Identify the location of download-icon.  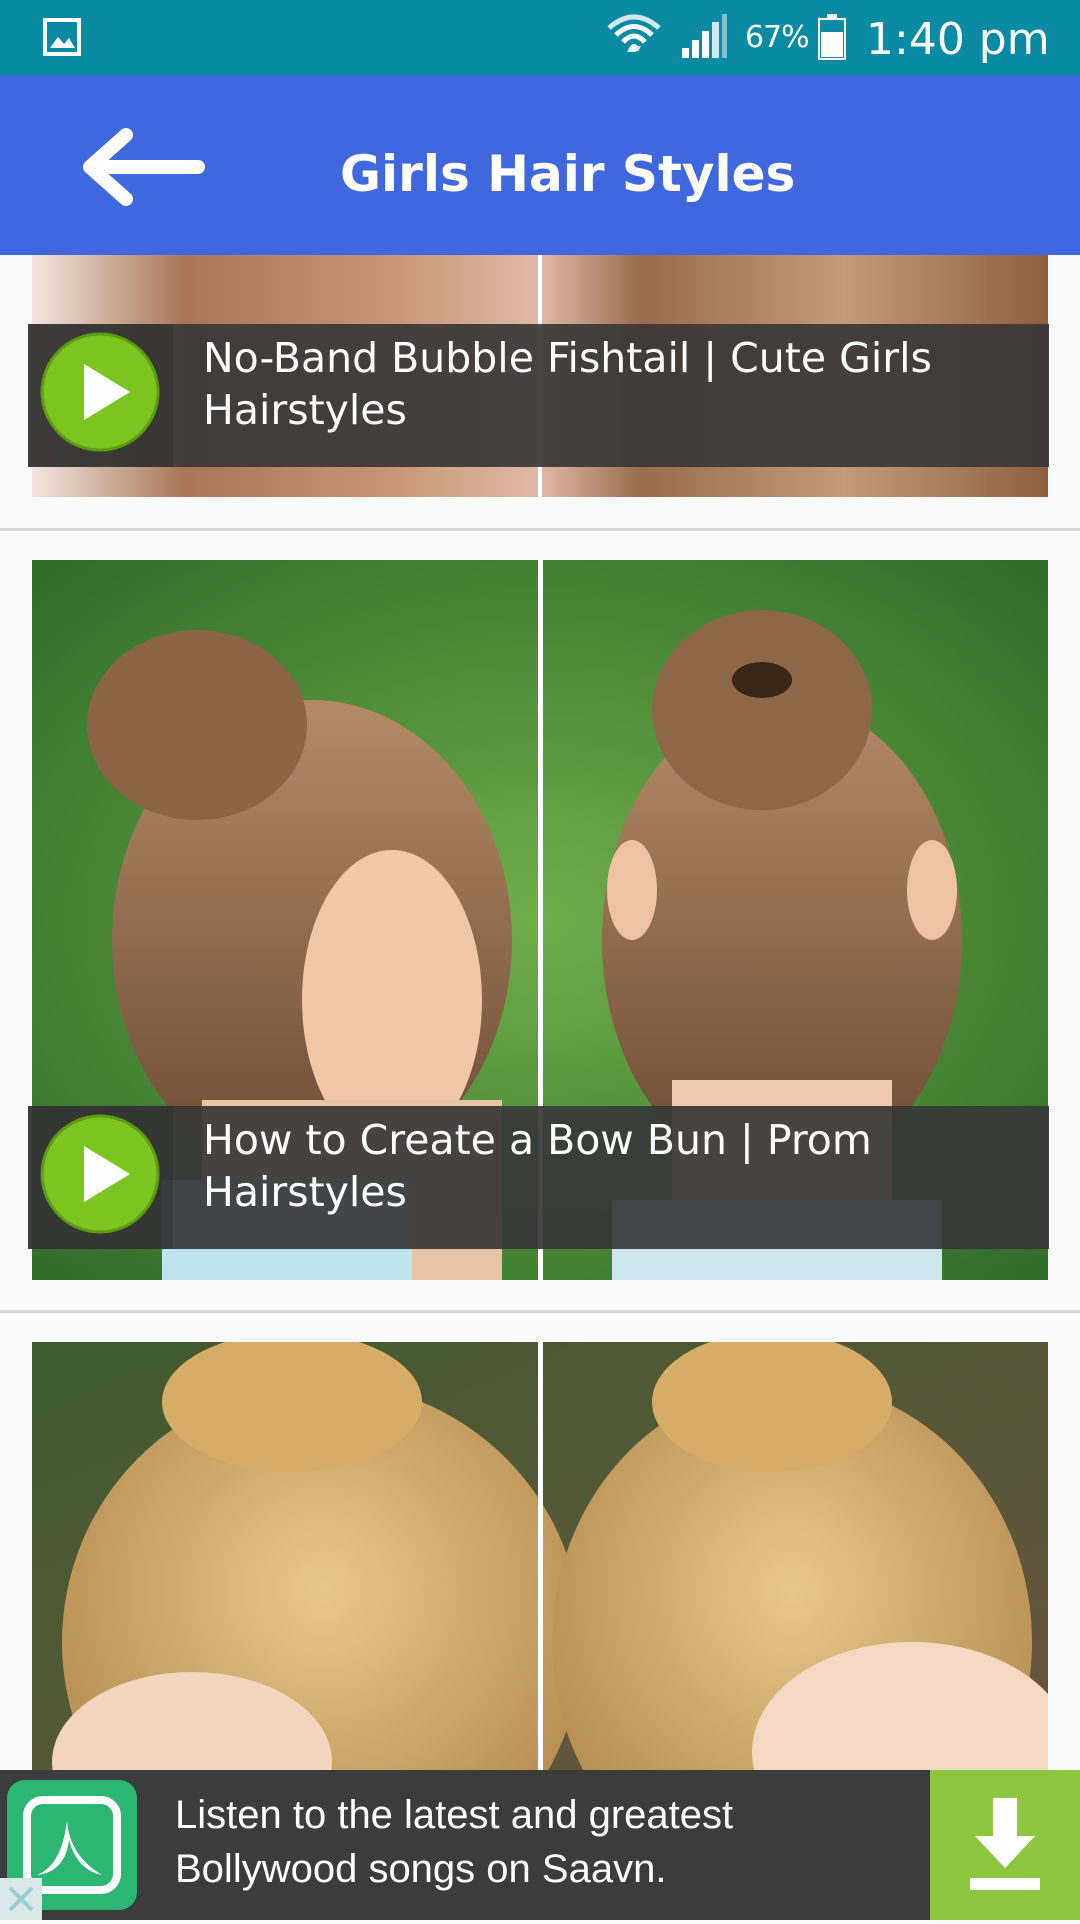
(1005, 1844).